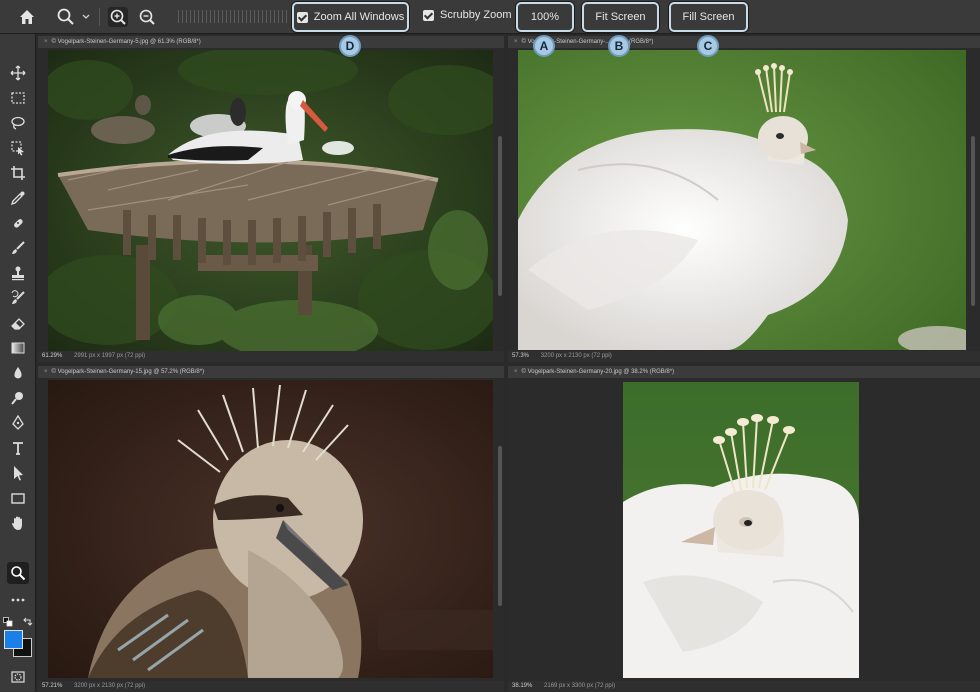 Image resolution: width=980 pixels, height=692 pixels. I want to click on eyedropper-tool-icon, so click(18, 198).